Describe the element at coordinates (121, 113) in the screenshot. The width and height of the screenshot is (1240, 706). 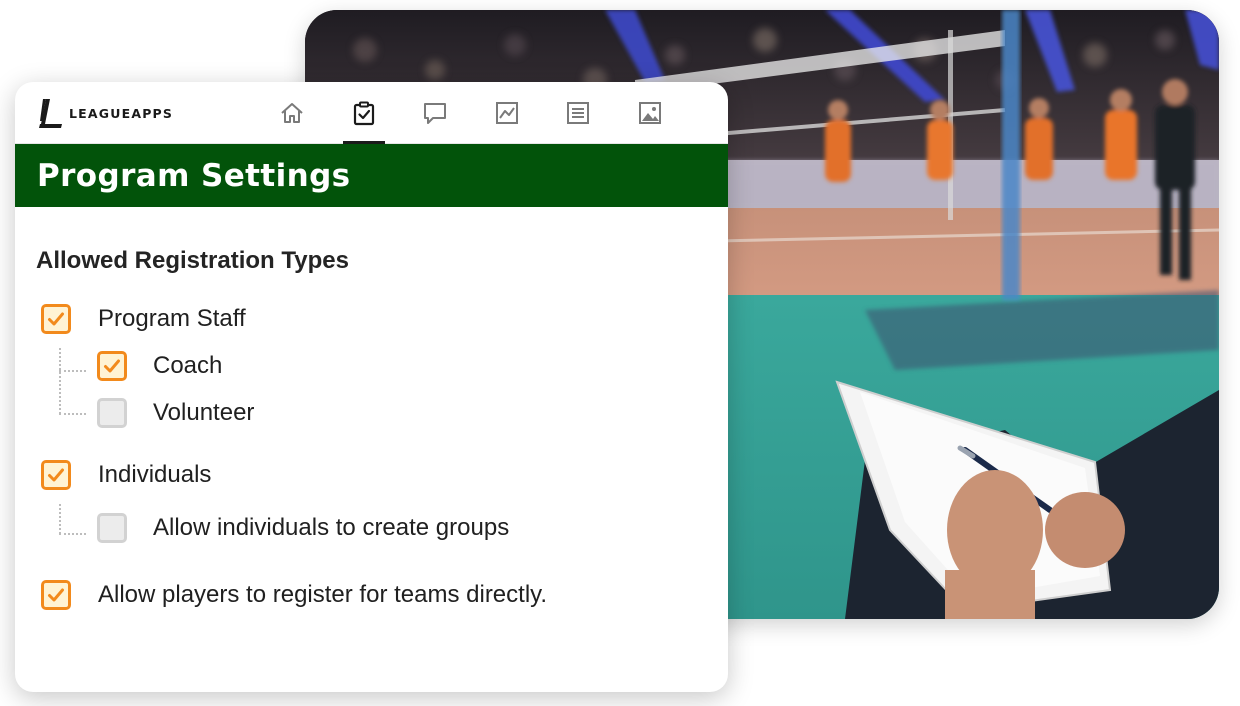
I see `logo-text: LEAGUEAPPS` at that location.